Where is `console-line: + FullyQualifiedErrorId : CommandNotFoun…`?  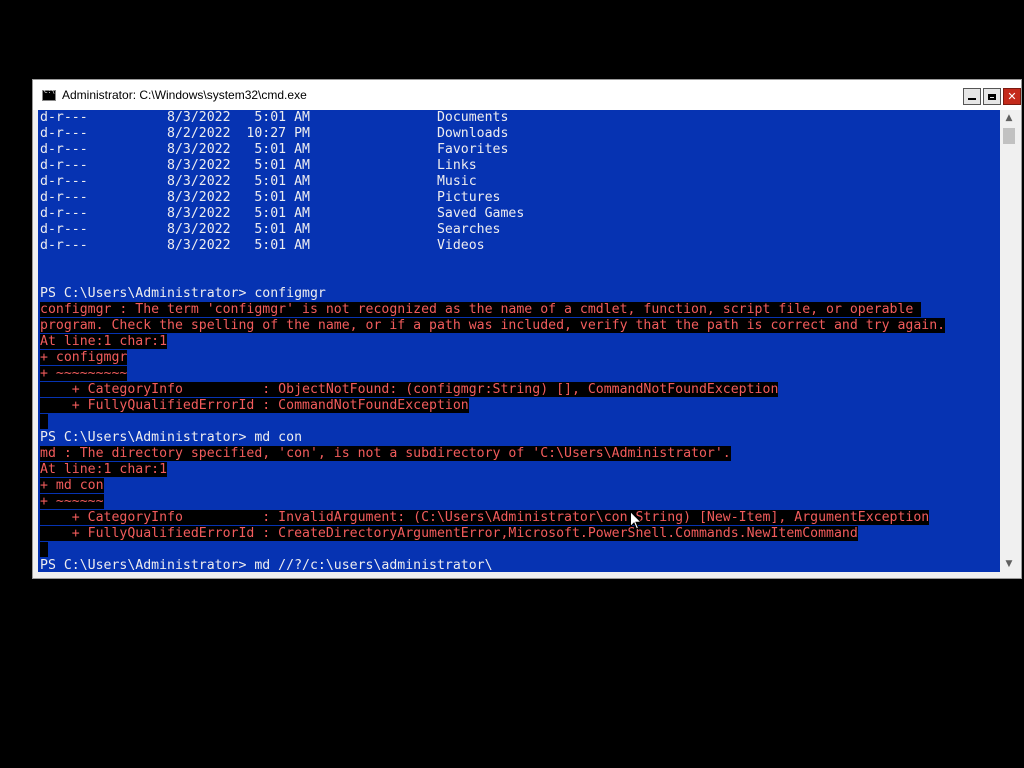
console-line: + FullyQualifiedErrorId : CommandNotFoun… is located at coordinates (492, 406).